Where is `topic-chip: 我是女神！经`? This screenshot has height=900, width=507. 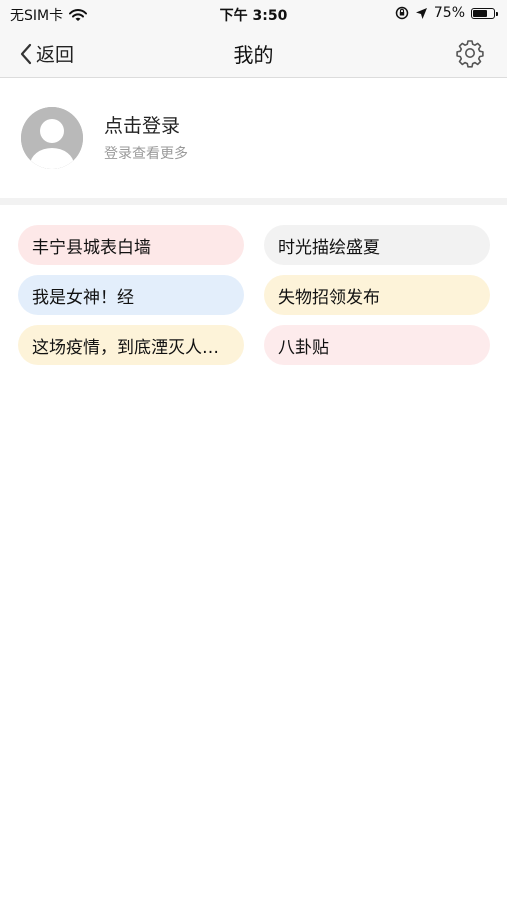
topic-chip: 我是女神！经 is located at coordinates (131, 295).